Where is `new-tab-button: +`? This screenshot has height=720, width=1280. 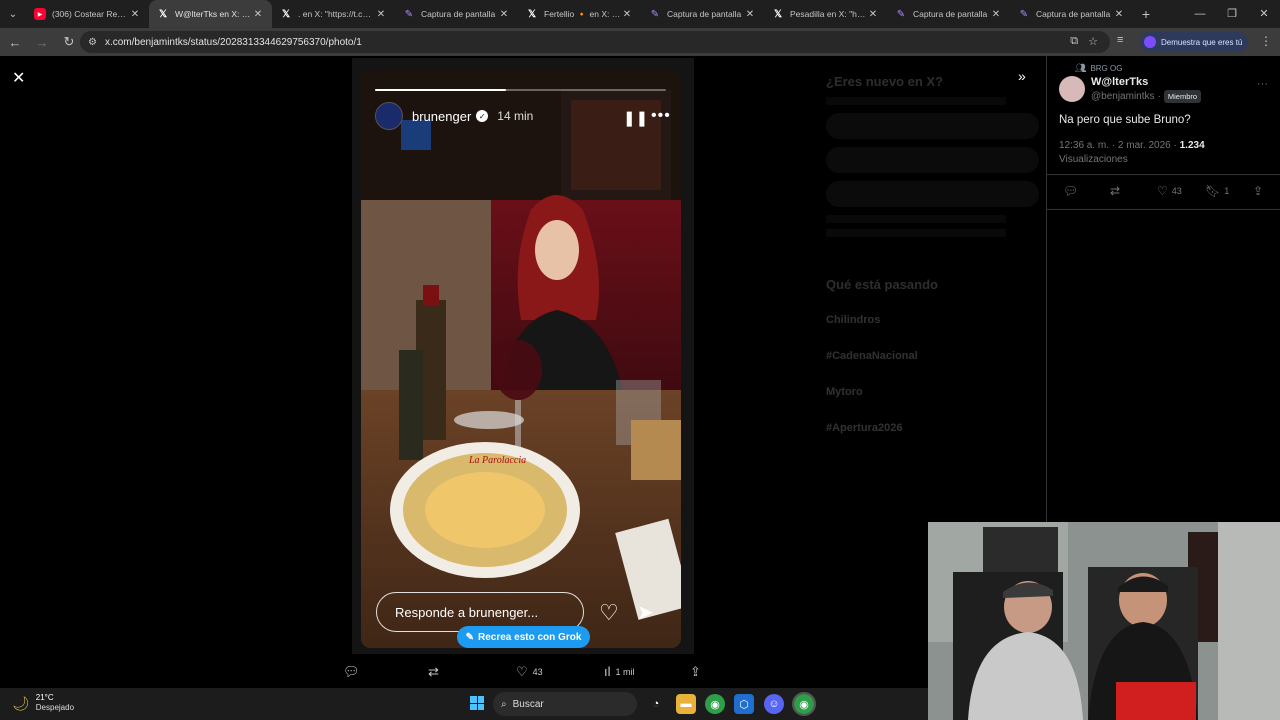
new-tab-button: + is located at coordinates (1146, 14).